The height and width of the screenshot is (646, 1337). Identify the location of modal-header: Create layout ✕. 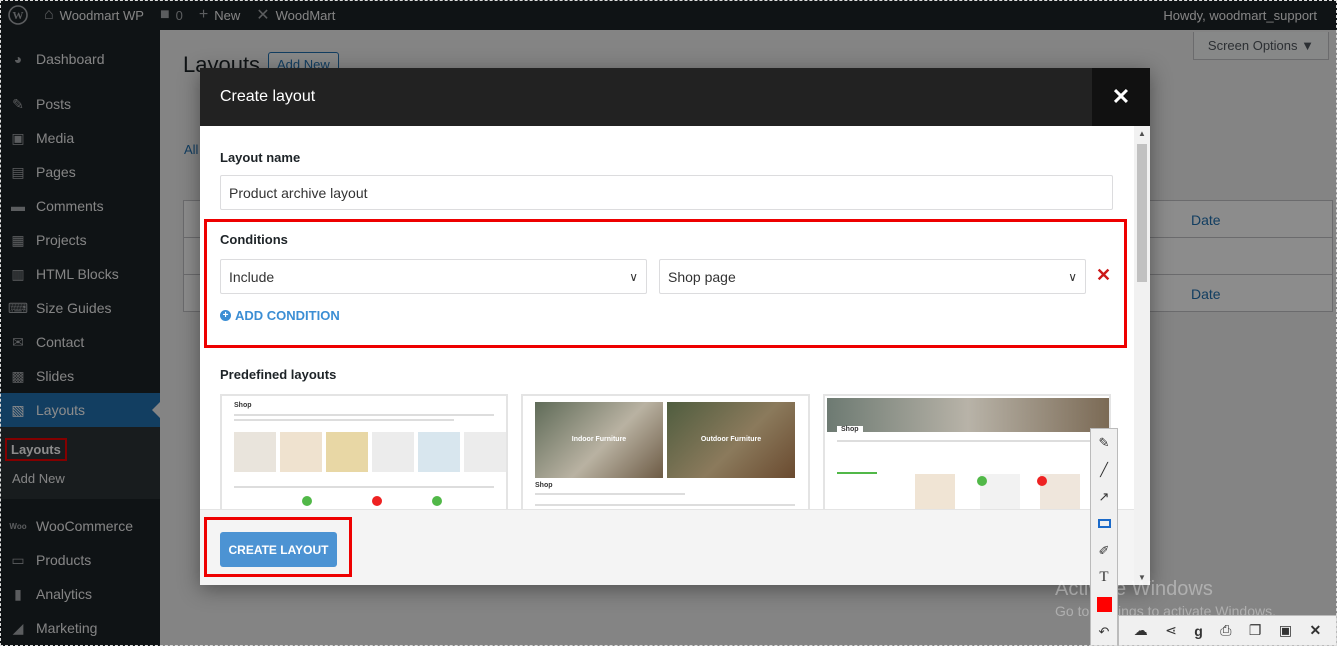
(675, 97).